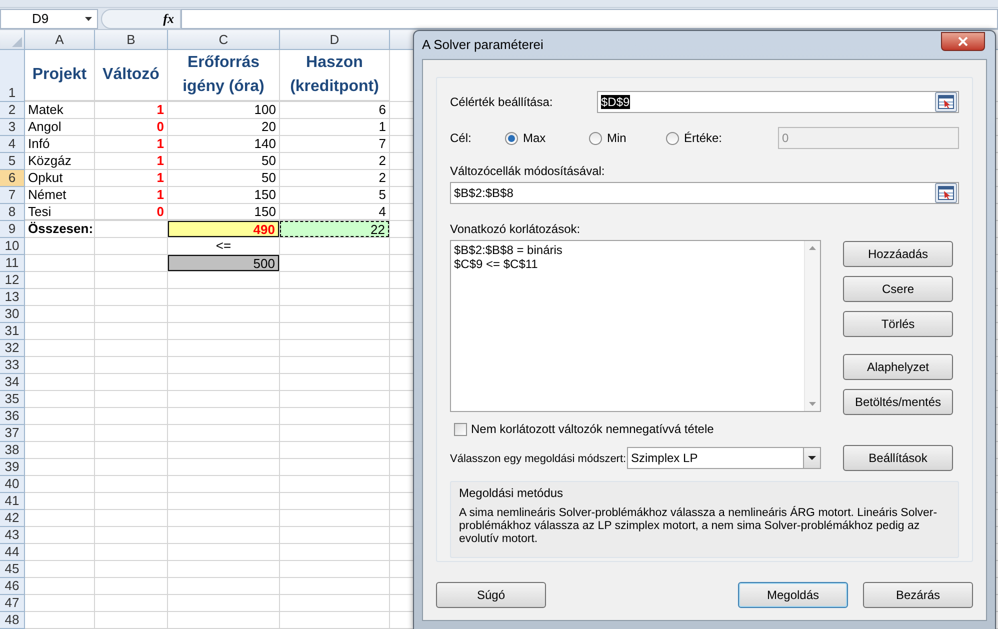 Image resolution: width=998 pixels, height=629 pixels. What do you see at coordinates (502, 102) in the screenshot?
I see `field-label: Célérték beállítása:` at bounding box center [502, 102].